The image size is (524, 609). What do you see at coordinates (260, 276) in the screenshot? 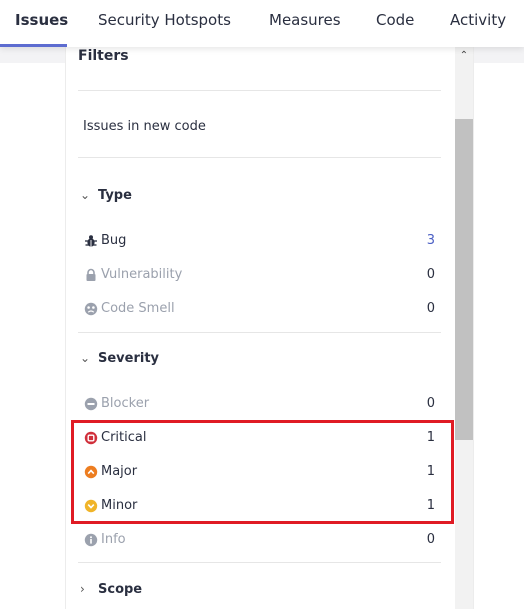
I see `facet-item-vulnerability: Vulnerability 0` at bounding box center [260, 276].